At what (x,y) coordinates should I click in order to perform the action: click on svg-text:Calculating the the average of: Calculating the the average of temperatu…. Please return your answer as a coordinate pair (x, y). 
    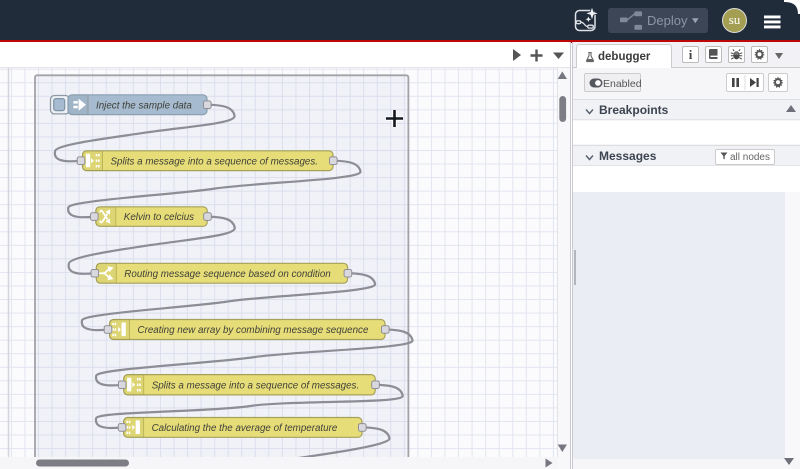
    Looking at the image, I should click on (245, 428).